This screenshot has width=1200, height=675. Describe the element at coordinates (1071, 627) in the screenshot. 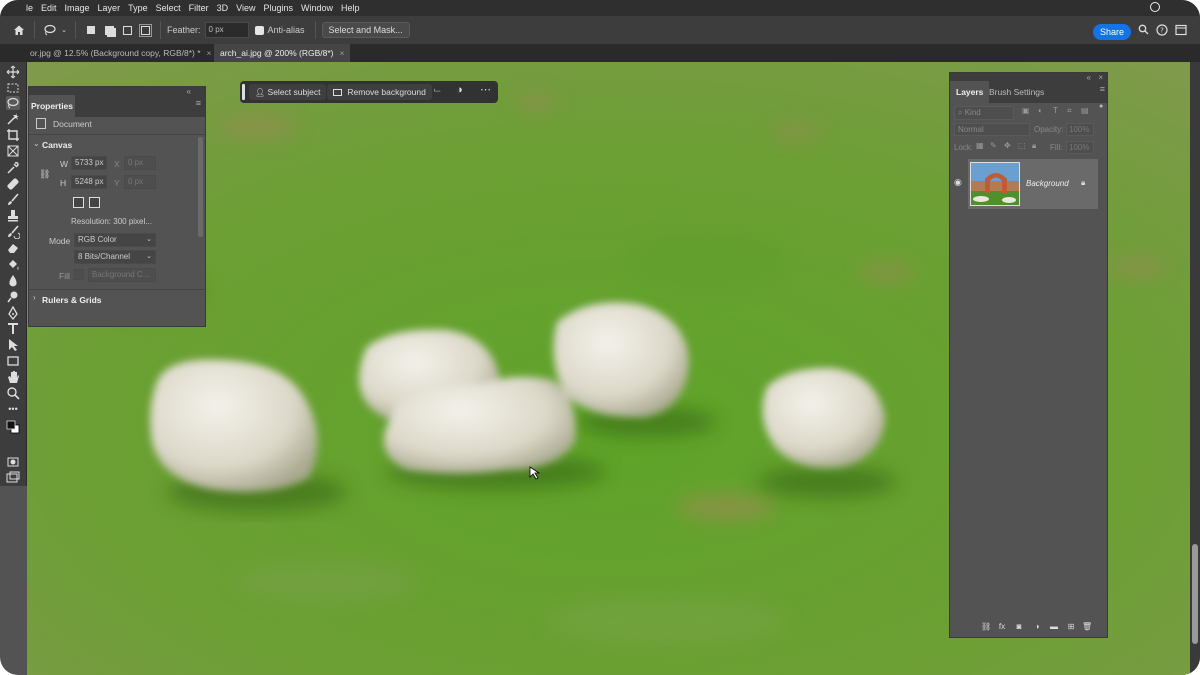

I see `new-layer-icon: ⊞` at that location.